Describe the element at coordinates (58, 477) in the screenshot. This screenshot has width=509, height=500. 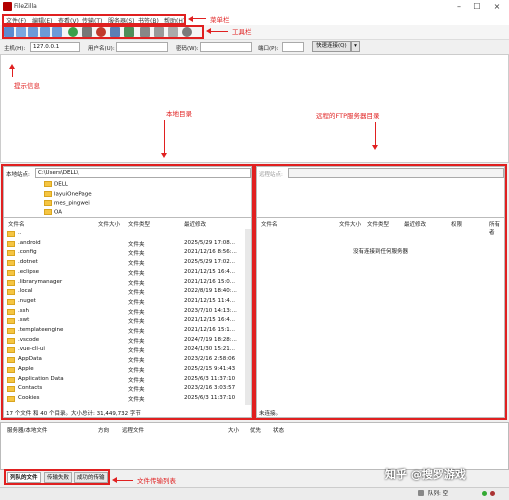
I see `tab-failed-transfers: 传输失败` at that location.